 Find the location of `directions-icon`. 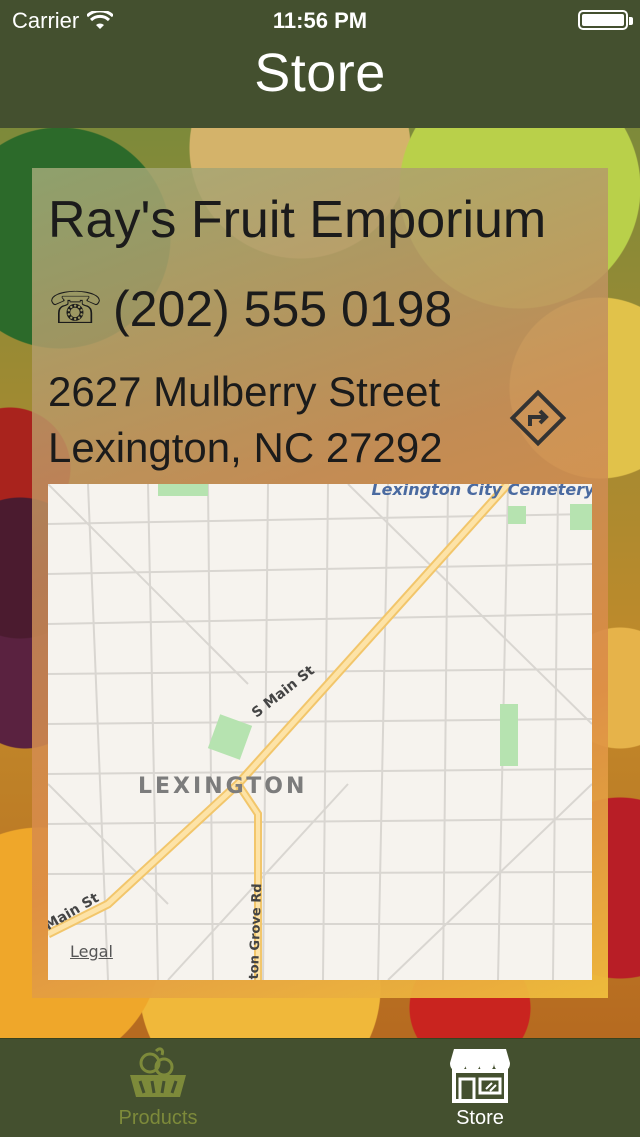

directions-icon is located at coordinates (538, 418).